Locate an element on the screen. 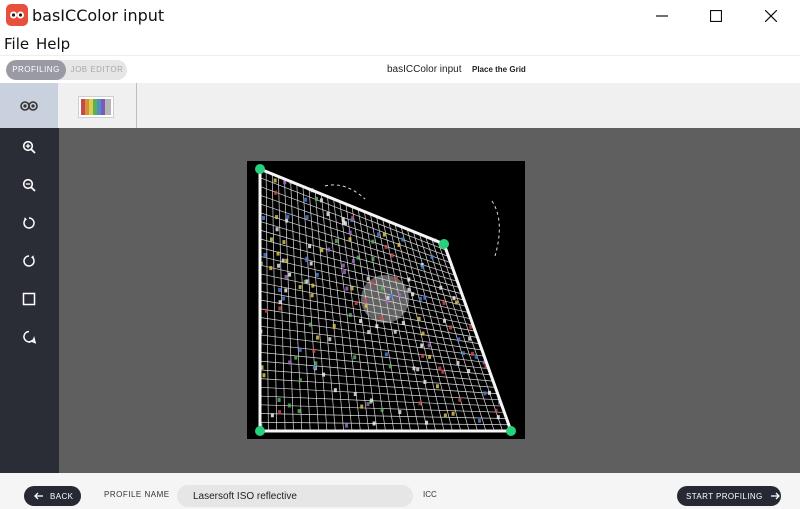  color-chart-thumbnail-icon is located at coordinates (96, 107).